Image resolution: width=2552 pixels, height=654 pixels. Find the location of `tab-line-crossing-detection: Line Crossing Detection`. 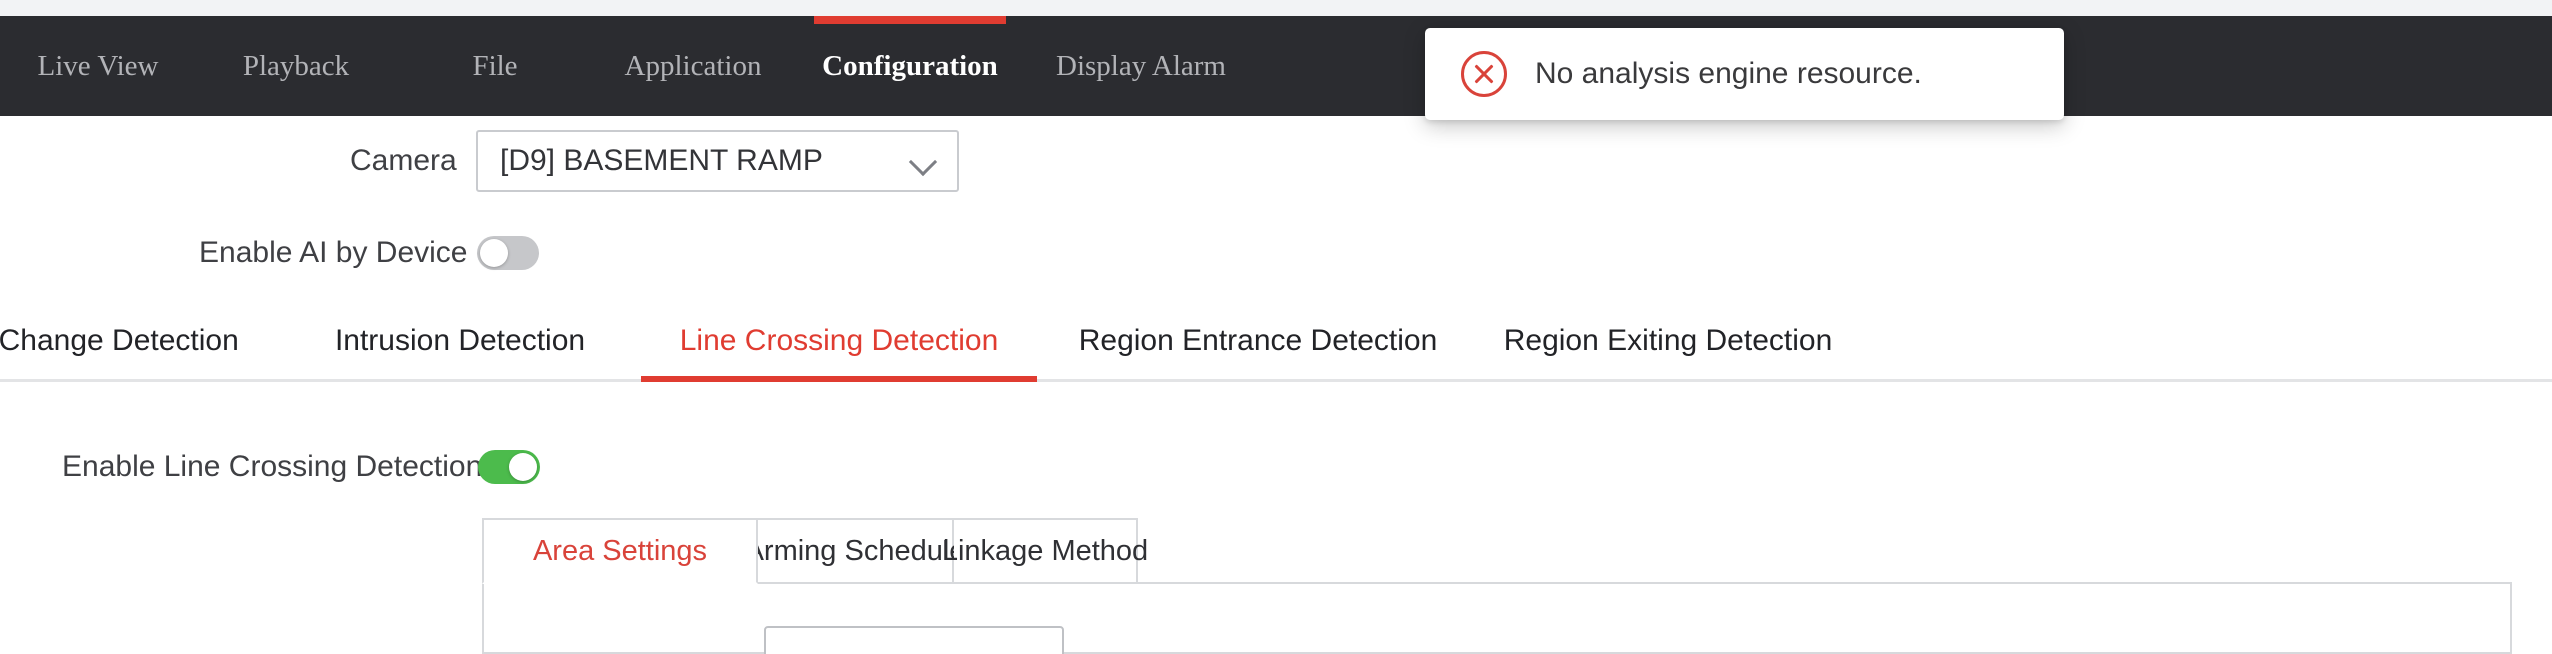

tab-line-crossing-detection: Line Crossing Detection is located at coordinates (839, 341).